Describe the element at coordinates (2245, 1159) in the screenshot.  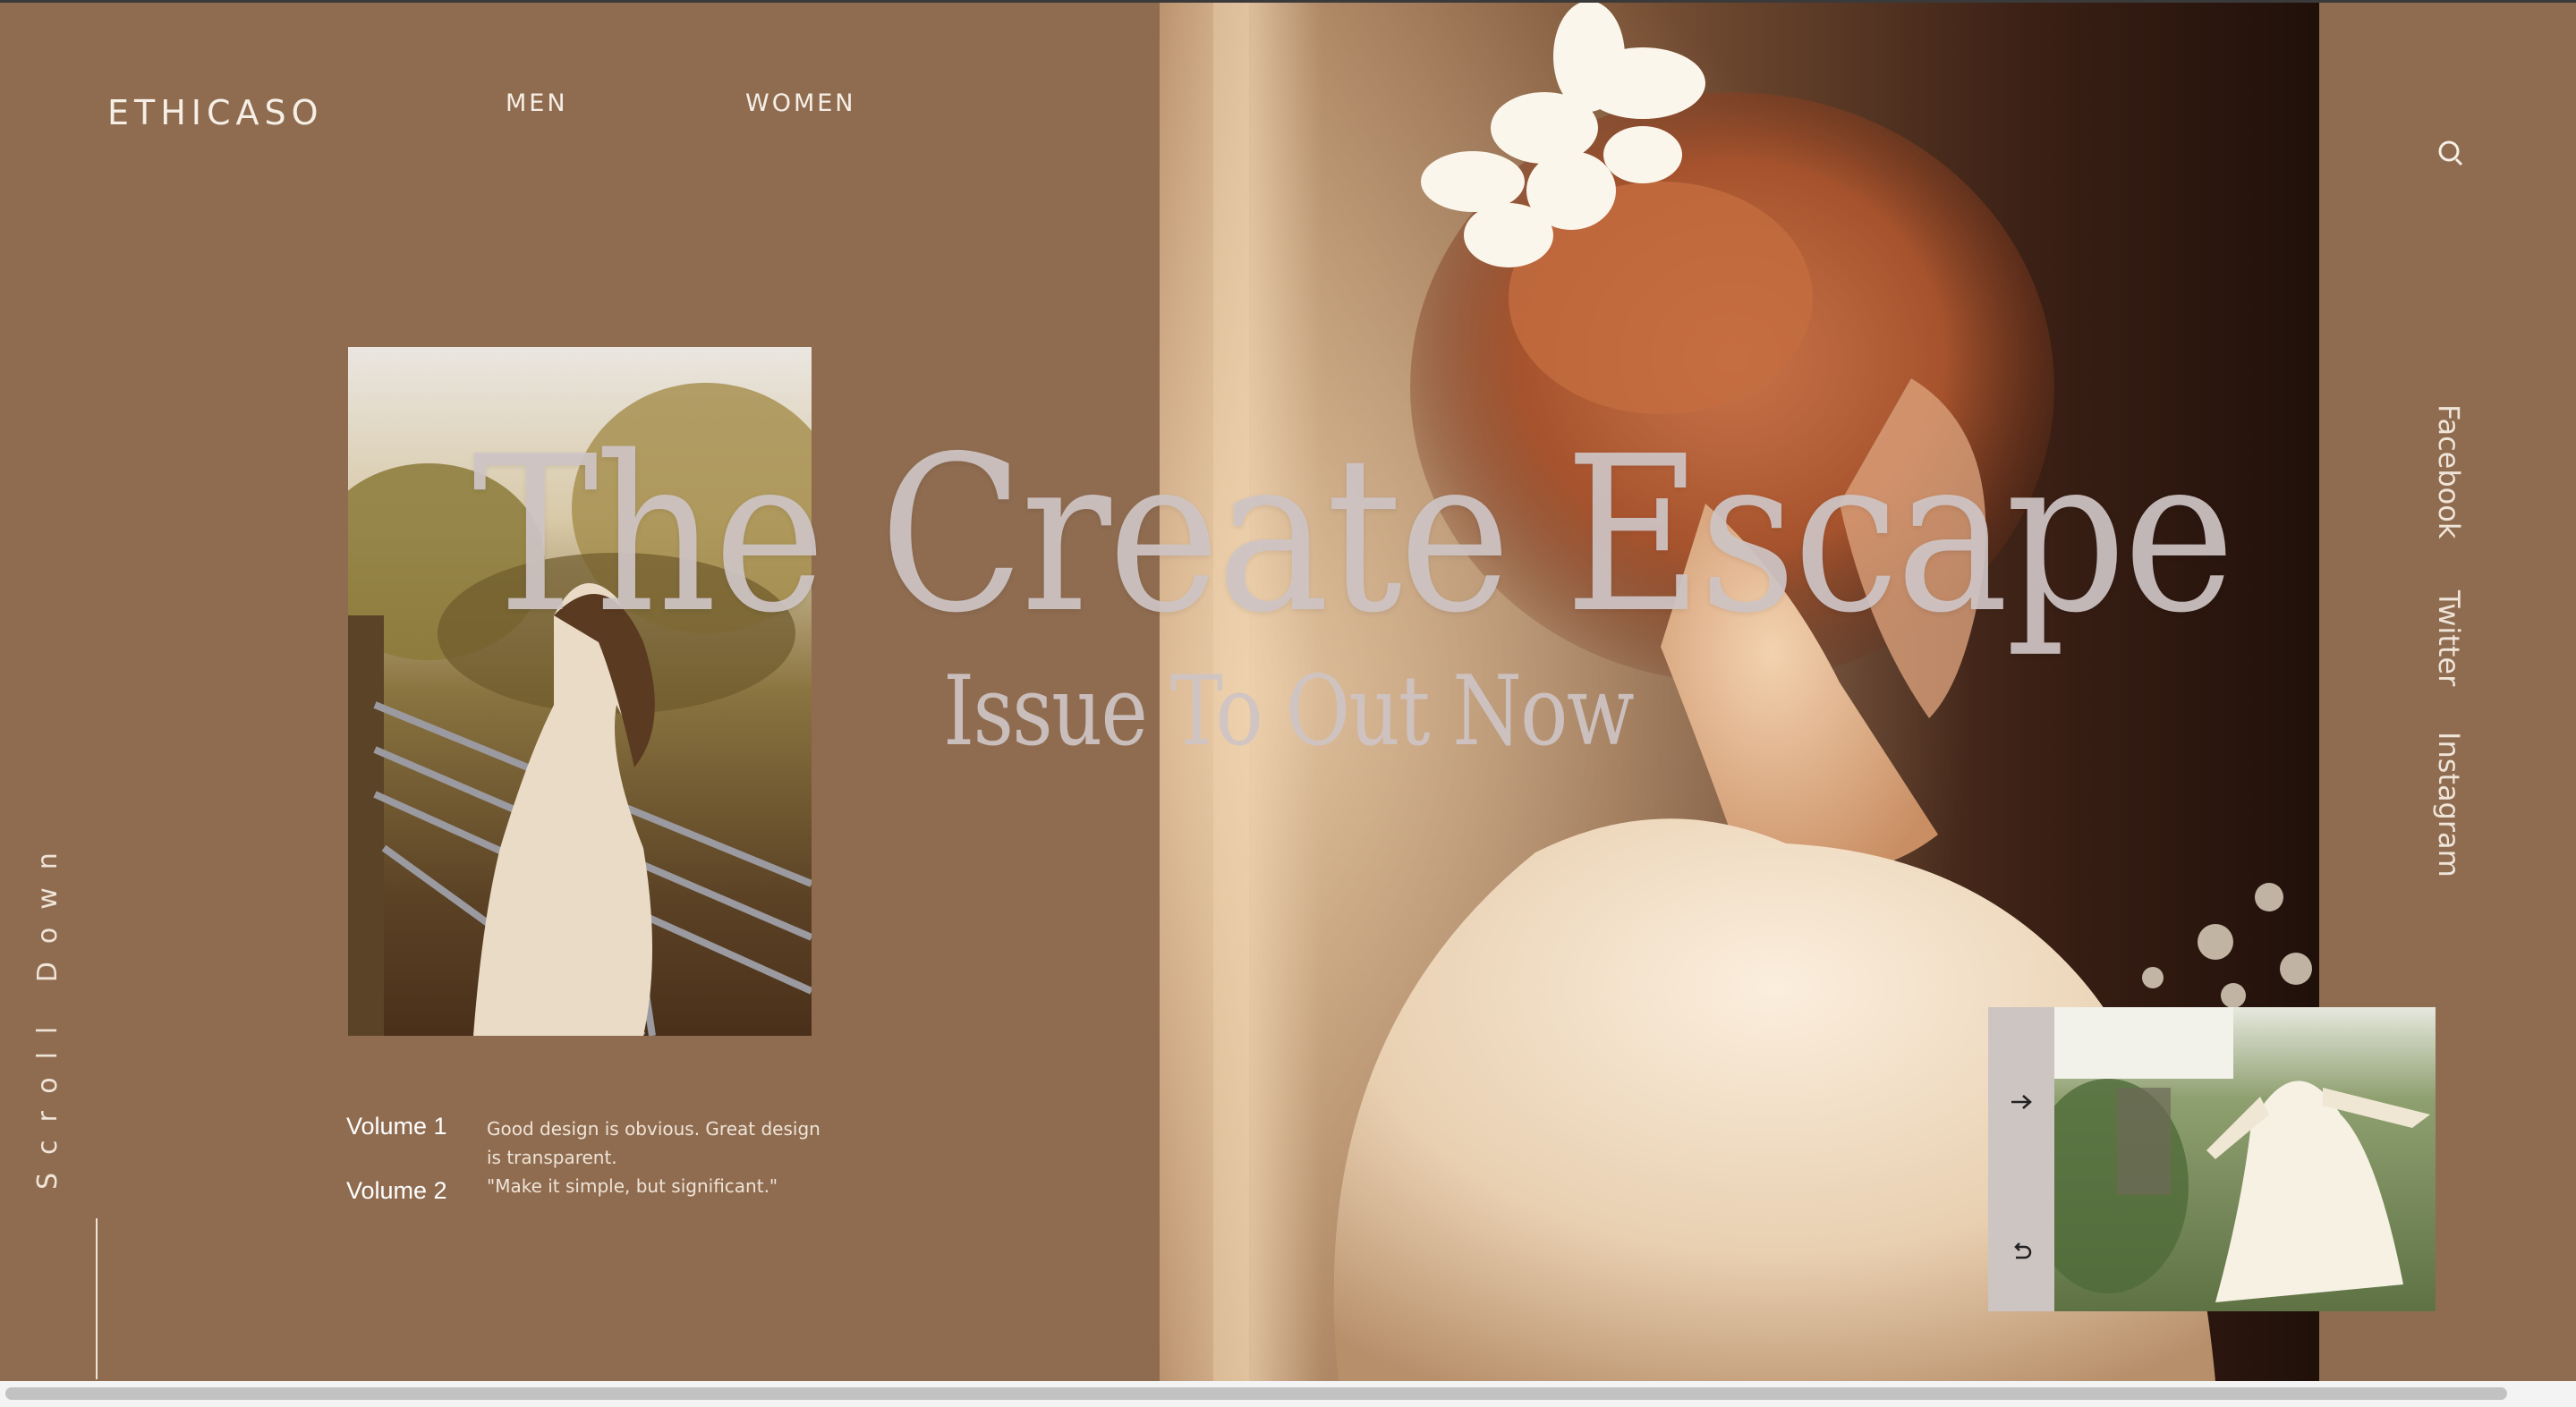
I see `carousel-thumbnail` at that location.